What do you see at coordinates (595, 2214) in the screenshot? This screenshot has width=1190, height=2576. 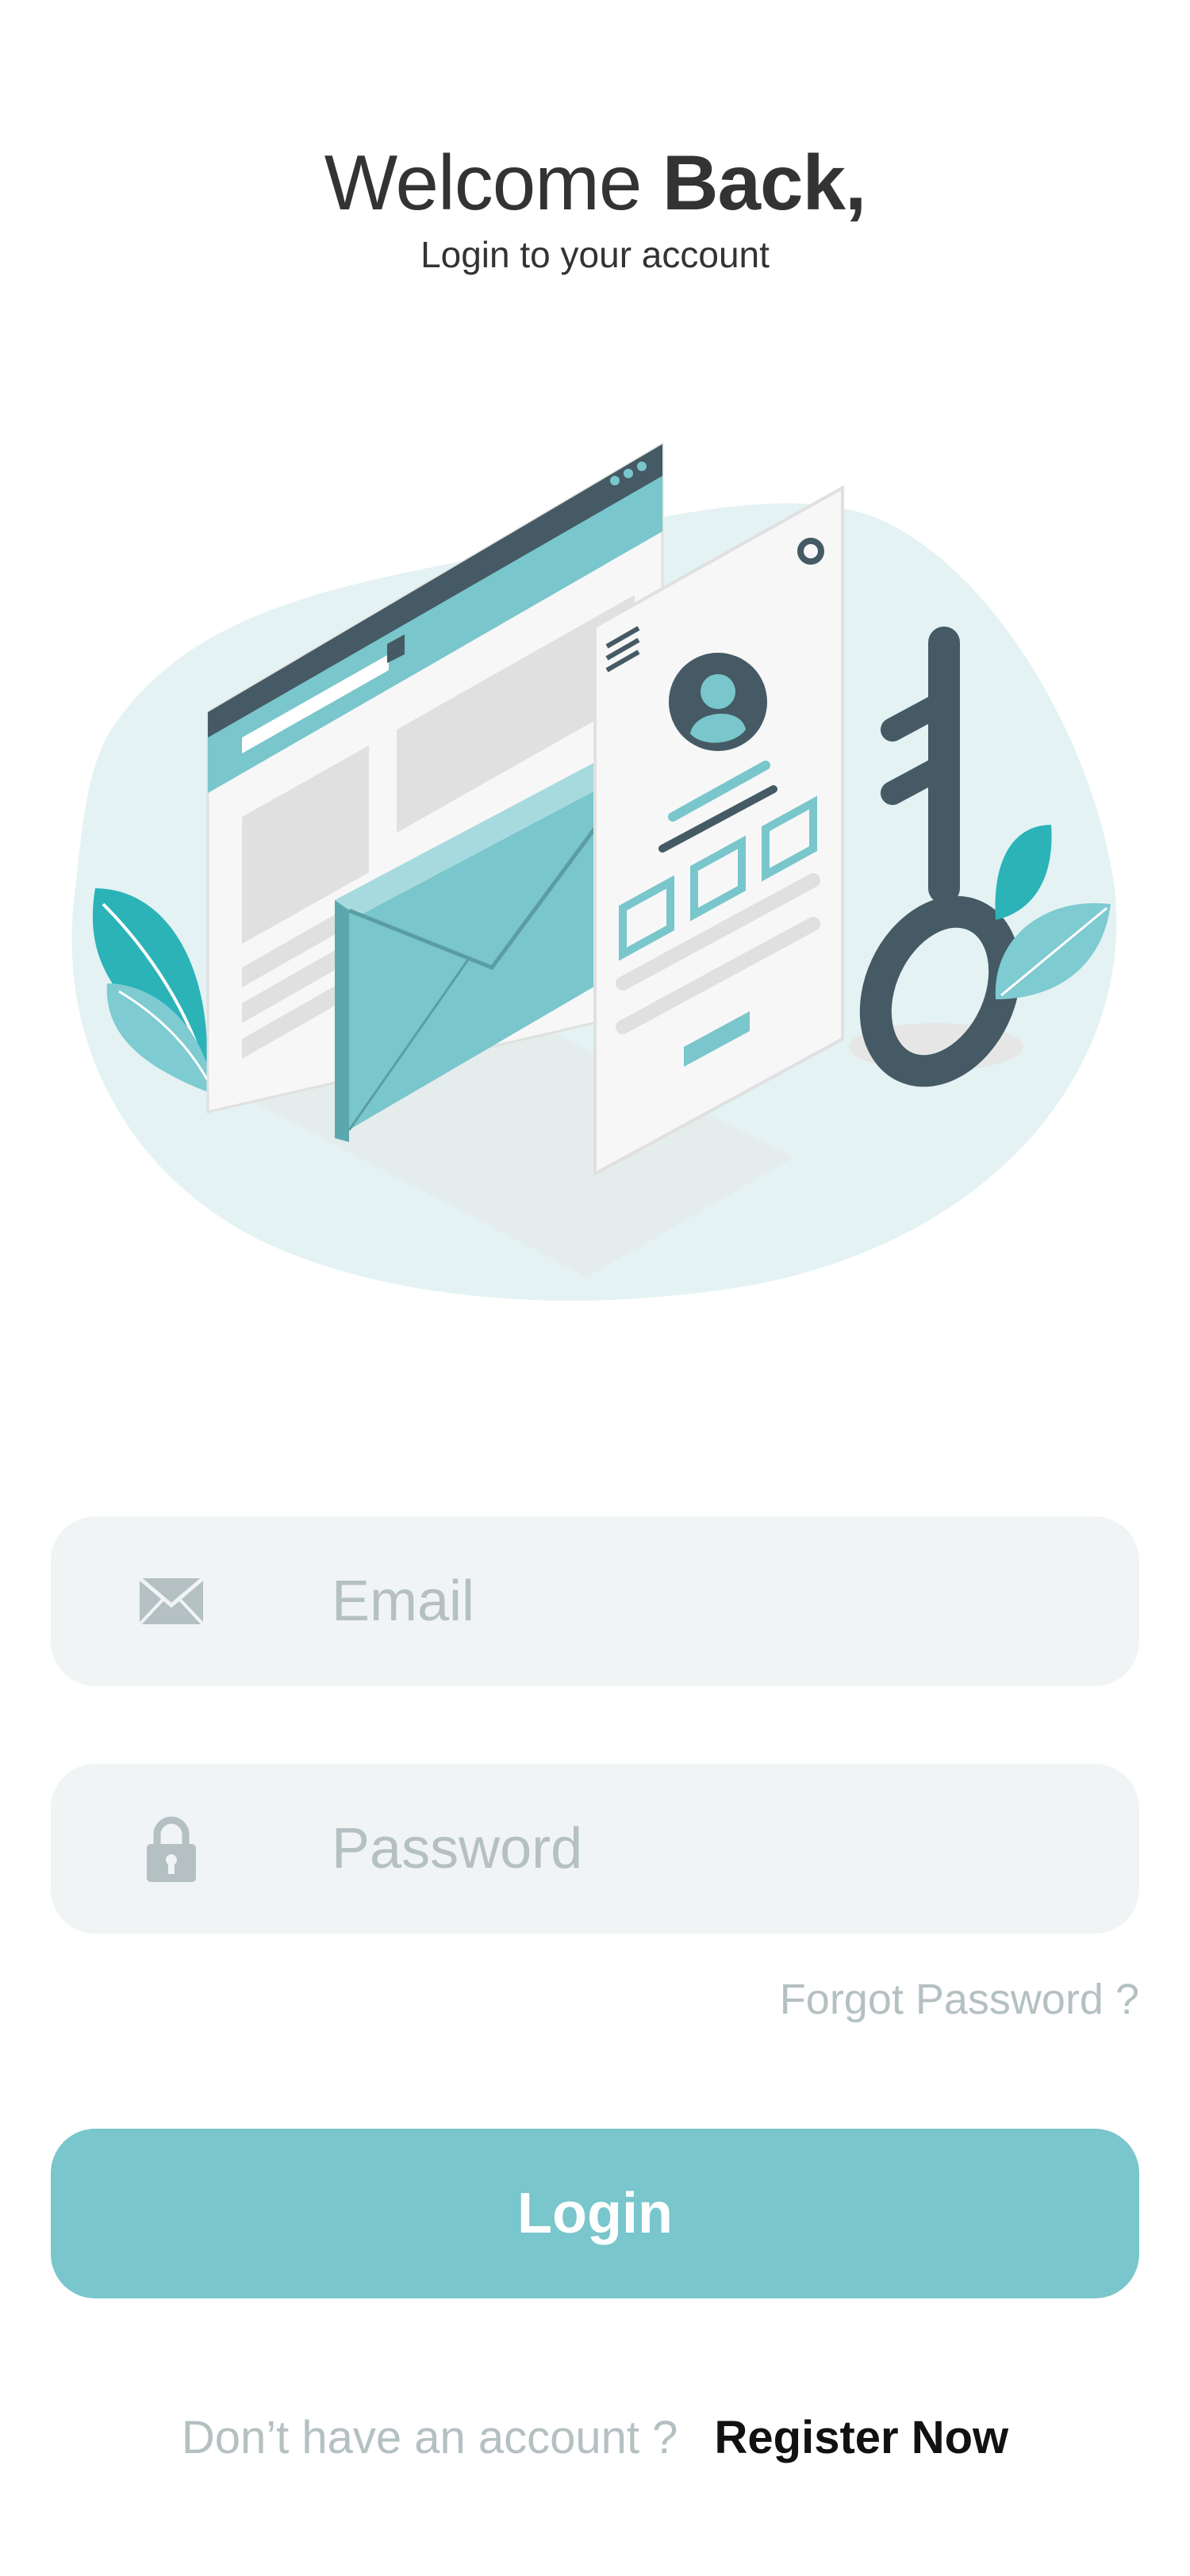 I see `login-button: Login` at bounding box center [595, 2214].